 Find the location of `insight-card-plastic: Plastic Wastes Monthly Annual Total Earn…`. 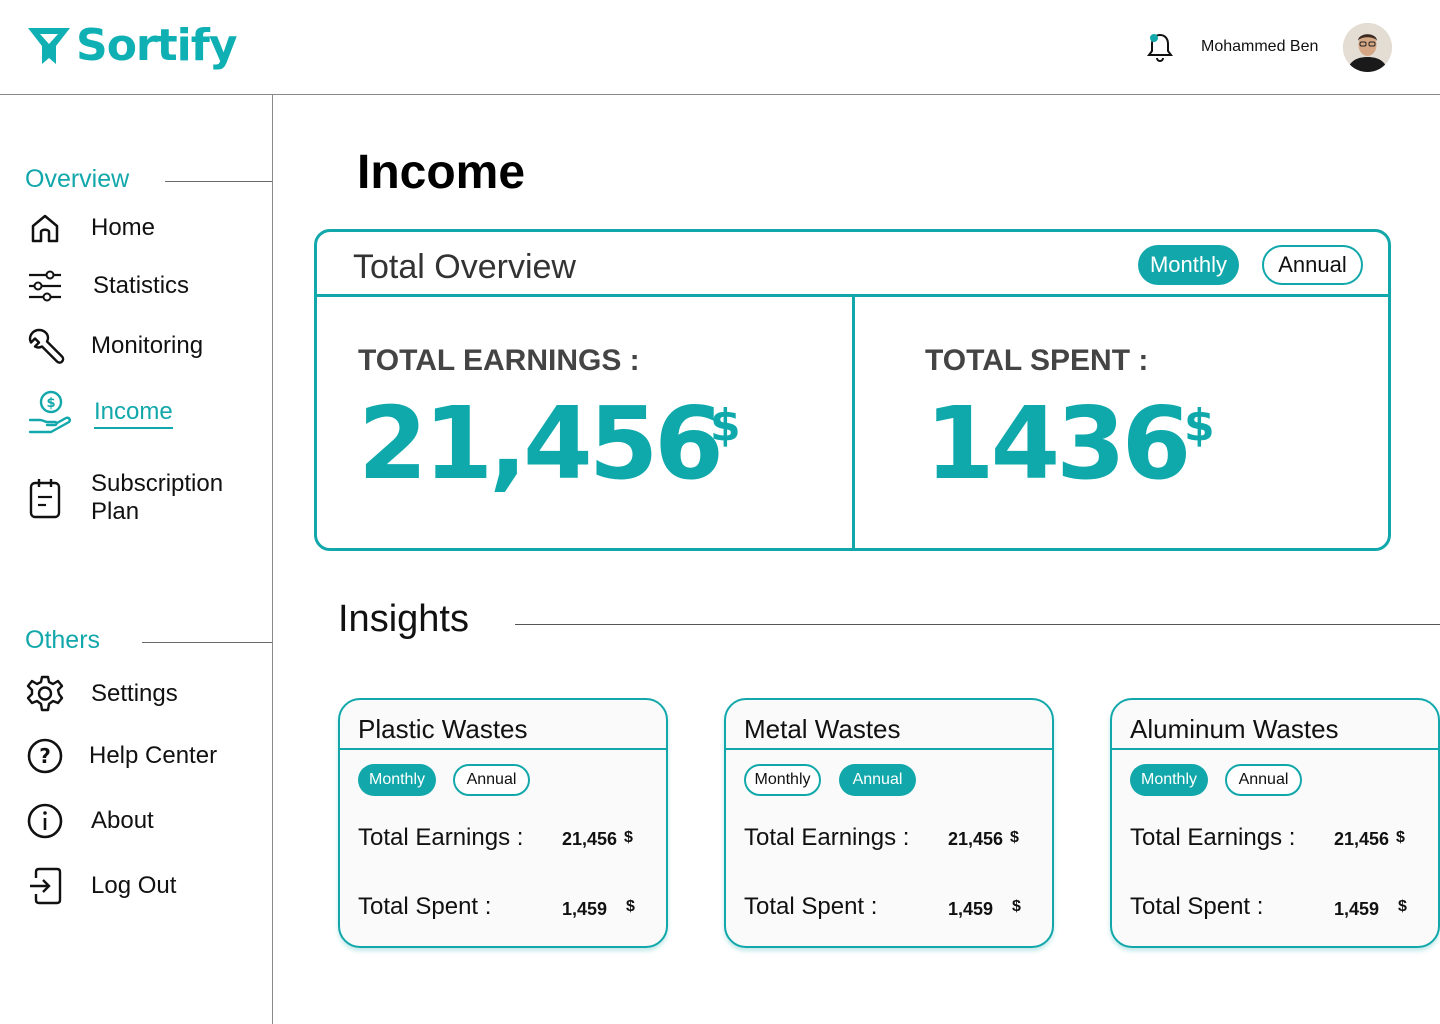

insight-card-plastic: Plastic Wastes Monthly Annual Total Earn… is located at coordinates (503, 823).